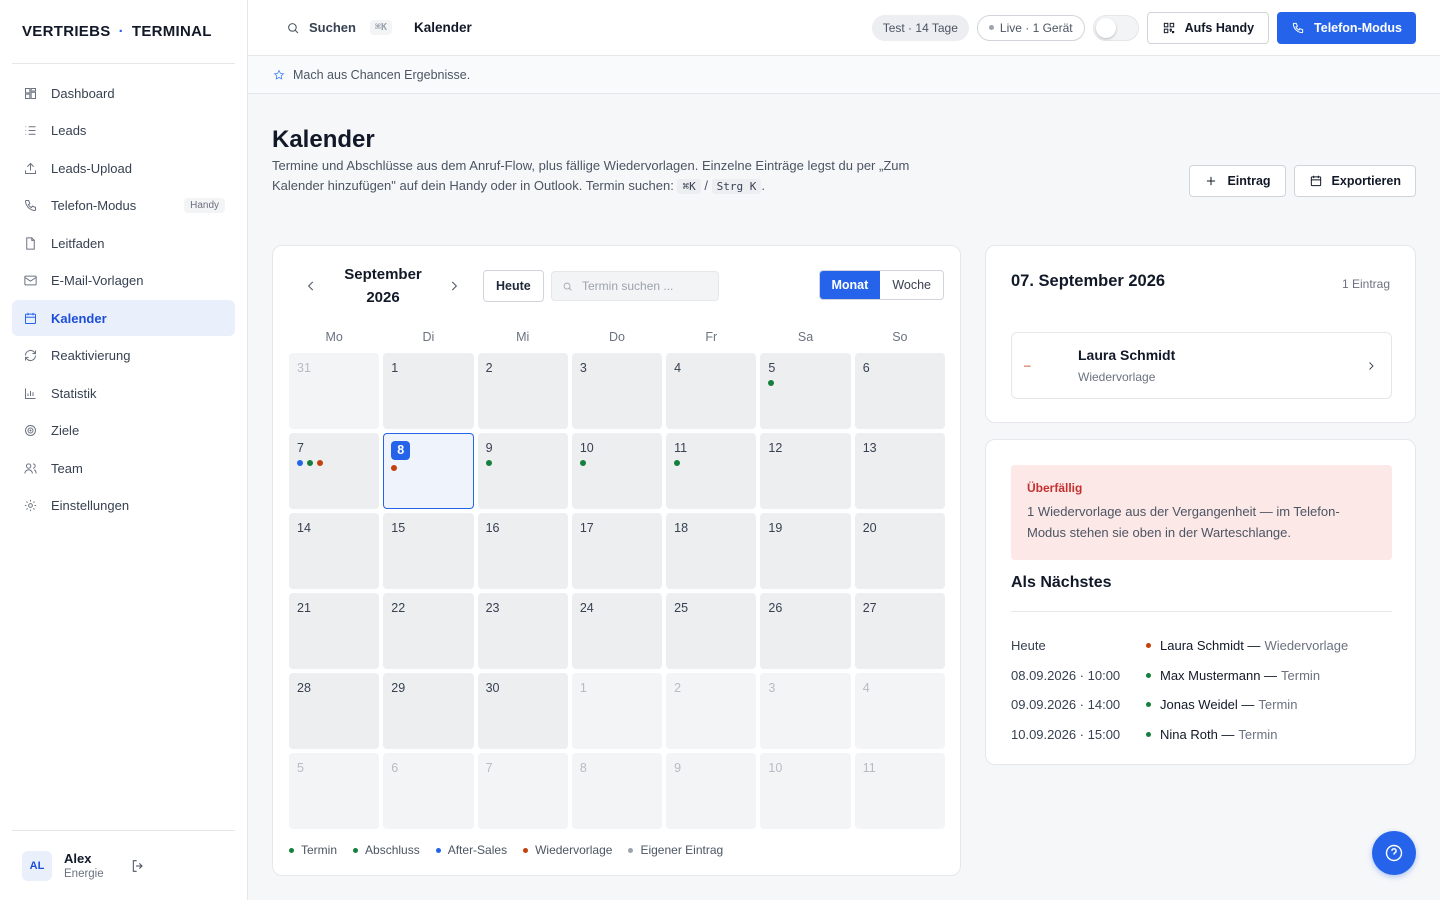 The width and height of the screenshot is (1440, 900). What do you see at coordinates (30, 206) in the screenshot?
I see `phone-icon` at bounding box center [30, 206].